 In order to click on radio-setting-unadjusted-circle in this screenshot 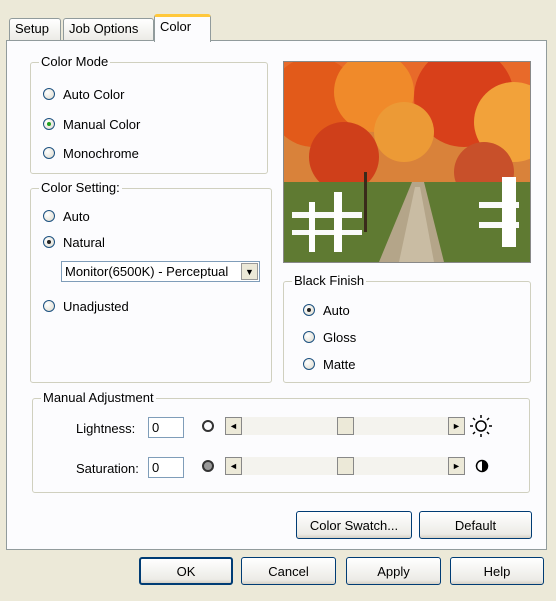, I will do `click(49, 306)`.